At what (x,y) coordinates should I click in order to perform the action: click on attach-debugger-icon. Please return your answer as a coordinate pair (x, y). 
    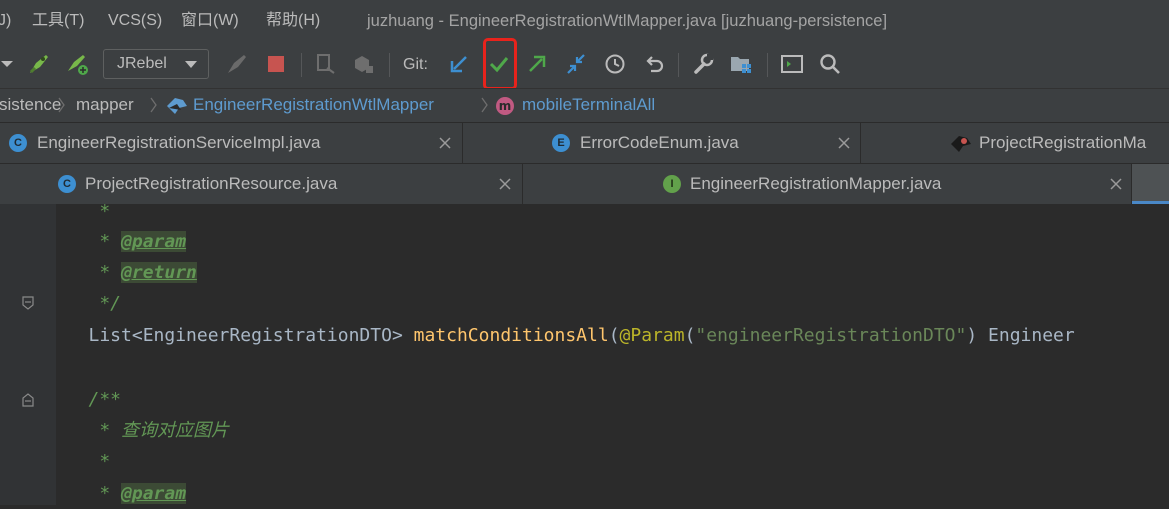
    Looking at the image, I should click on (326, 64).